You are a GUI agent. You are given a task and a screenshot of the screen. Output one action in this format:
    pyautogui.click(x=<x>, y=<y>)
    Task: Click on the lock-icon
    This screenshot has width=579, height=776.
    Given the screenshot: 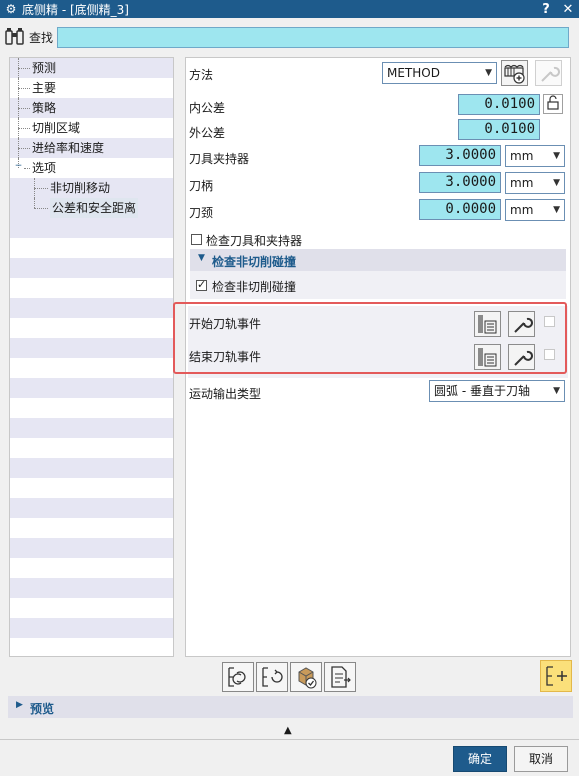 What is the action you would take?
    pyautogui.click(x=553, y=104)
    